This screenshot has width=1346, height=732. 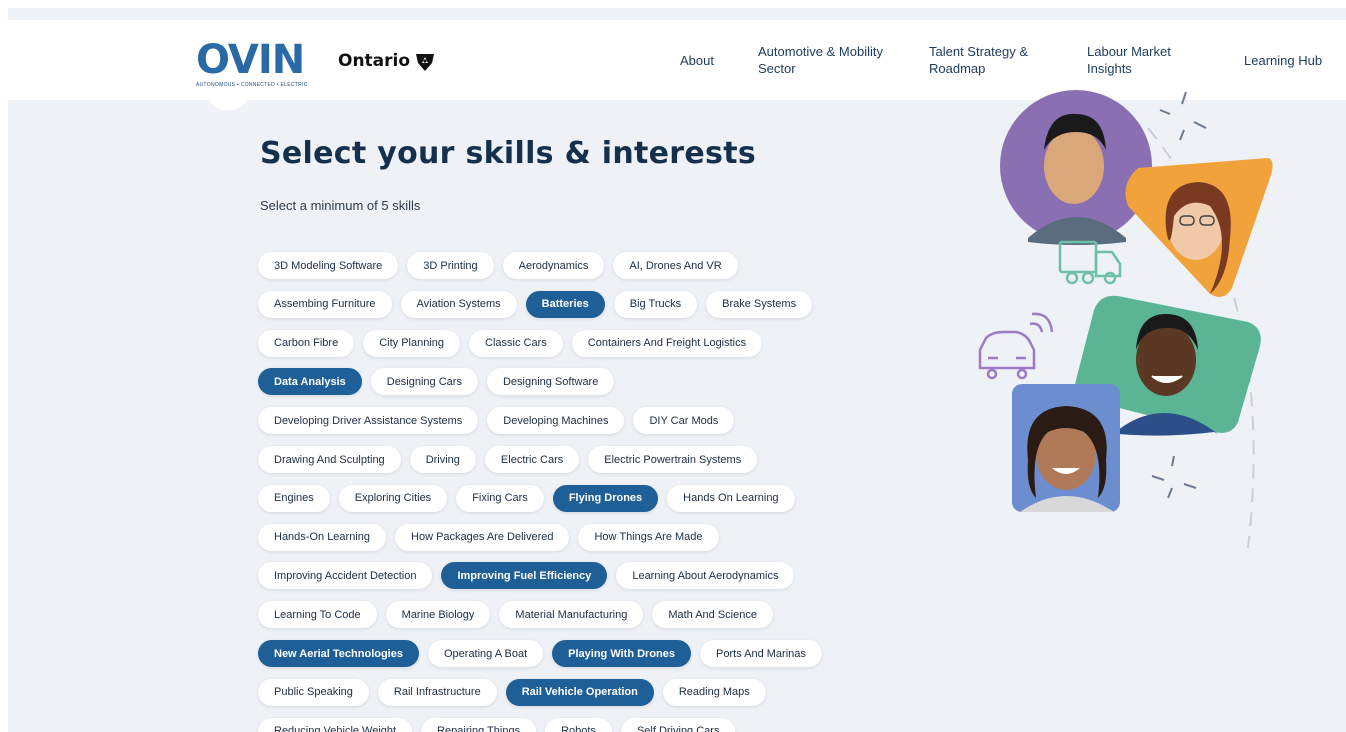 What do you see at coordinates (1142, 60) in the screenshot?
I see `nav-labour-market-insights: Labour Market Insights` at bounding box center [1142, 60].